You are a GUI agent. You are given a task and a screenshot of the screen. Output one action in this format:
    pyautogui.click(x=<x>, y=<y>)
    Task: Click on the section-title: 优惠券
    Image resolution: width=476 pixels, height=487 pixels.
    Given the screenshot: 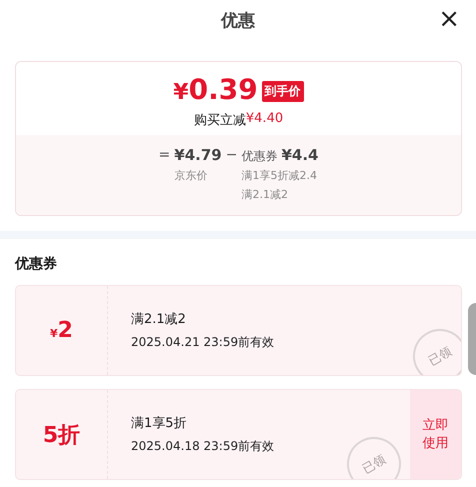 What is the action you would take?
    pyautogui.click(x=36, y=264)
    